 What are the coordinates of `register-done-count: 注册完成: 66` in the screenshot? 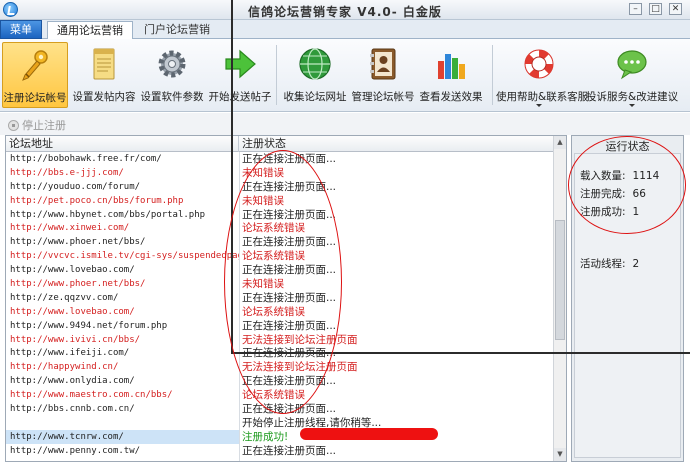 It's located at (613, 193).